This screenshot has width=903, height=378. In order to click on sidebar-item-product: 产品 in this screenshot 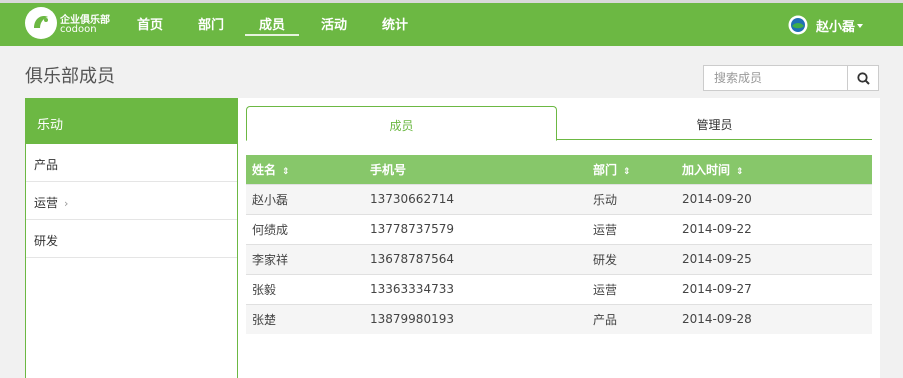, I will do `click(131, 163)`.